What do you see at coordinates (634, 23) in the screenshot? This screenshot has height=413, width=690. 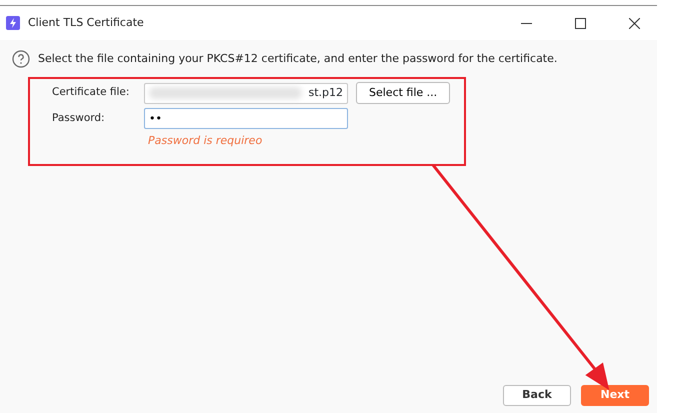 I see `close-icon` at bounding box center [634, 23].